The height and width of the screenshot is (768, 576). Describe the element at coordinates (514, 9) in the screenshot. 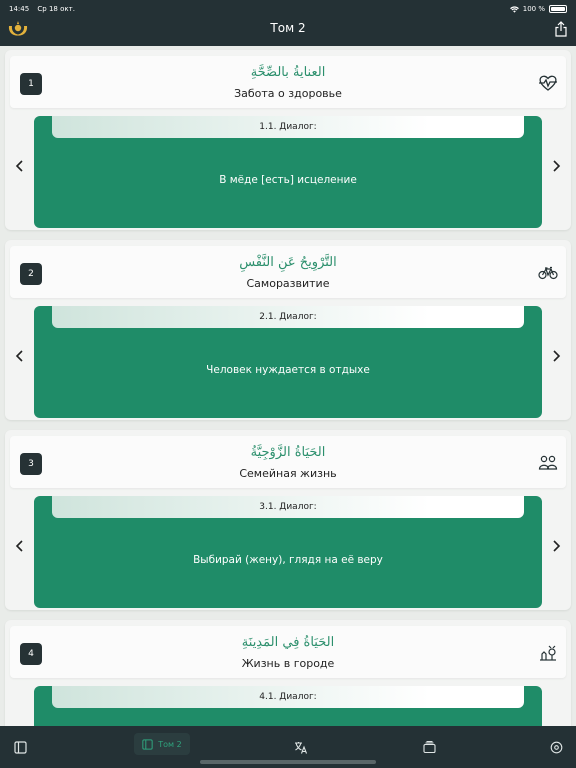

I see `wifi-icon` at that location.